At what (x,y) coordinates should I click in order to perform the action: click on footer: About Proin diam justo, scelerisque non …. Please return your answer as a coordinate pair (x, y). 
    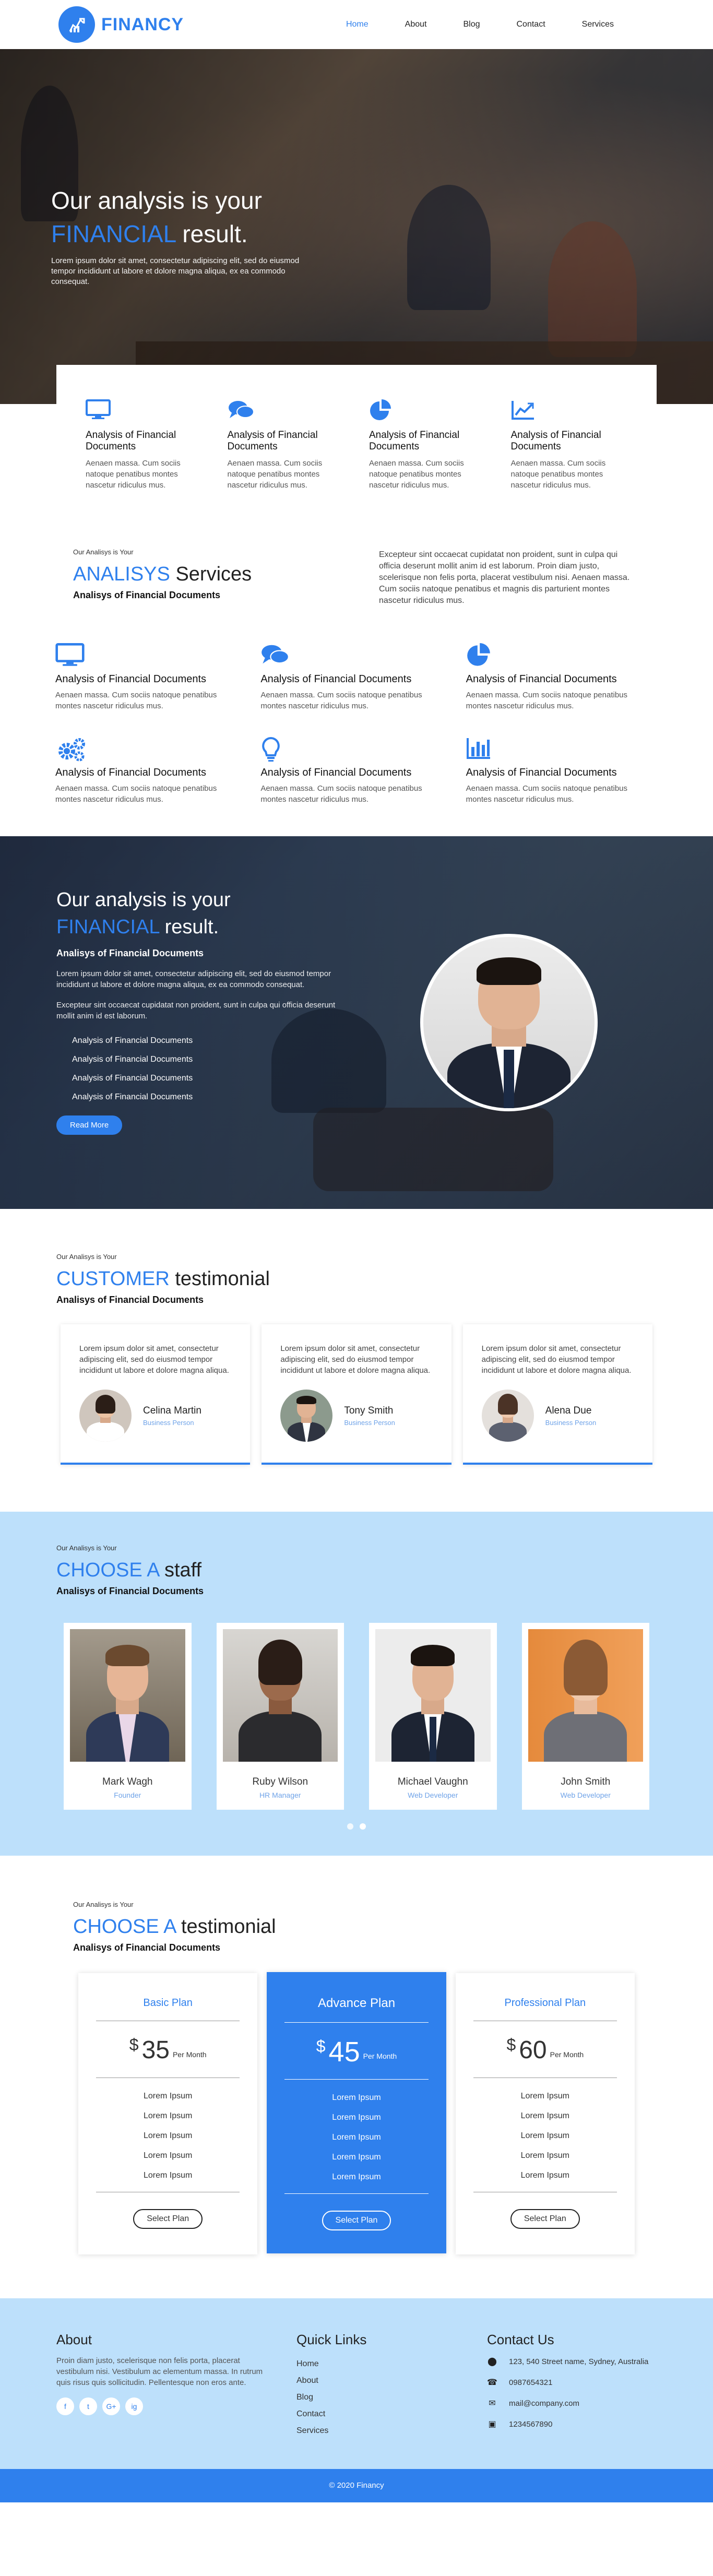
    Looking at the image, I should click on (356, 2383).